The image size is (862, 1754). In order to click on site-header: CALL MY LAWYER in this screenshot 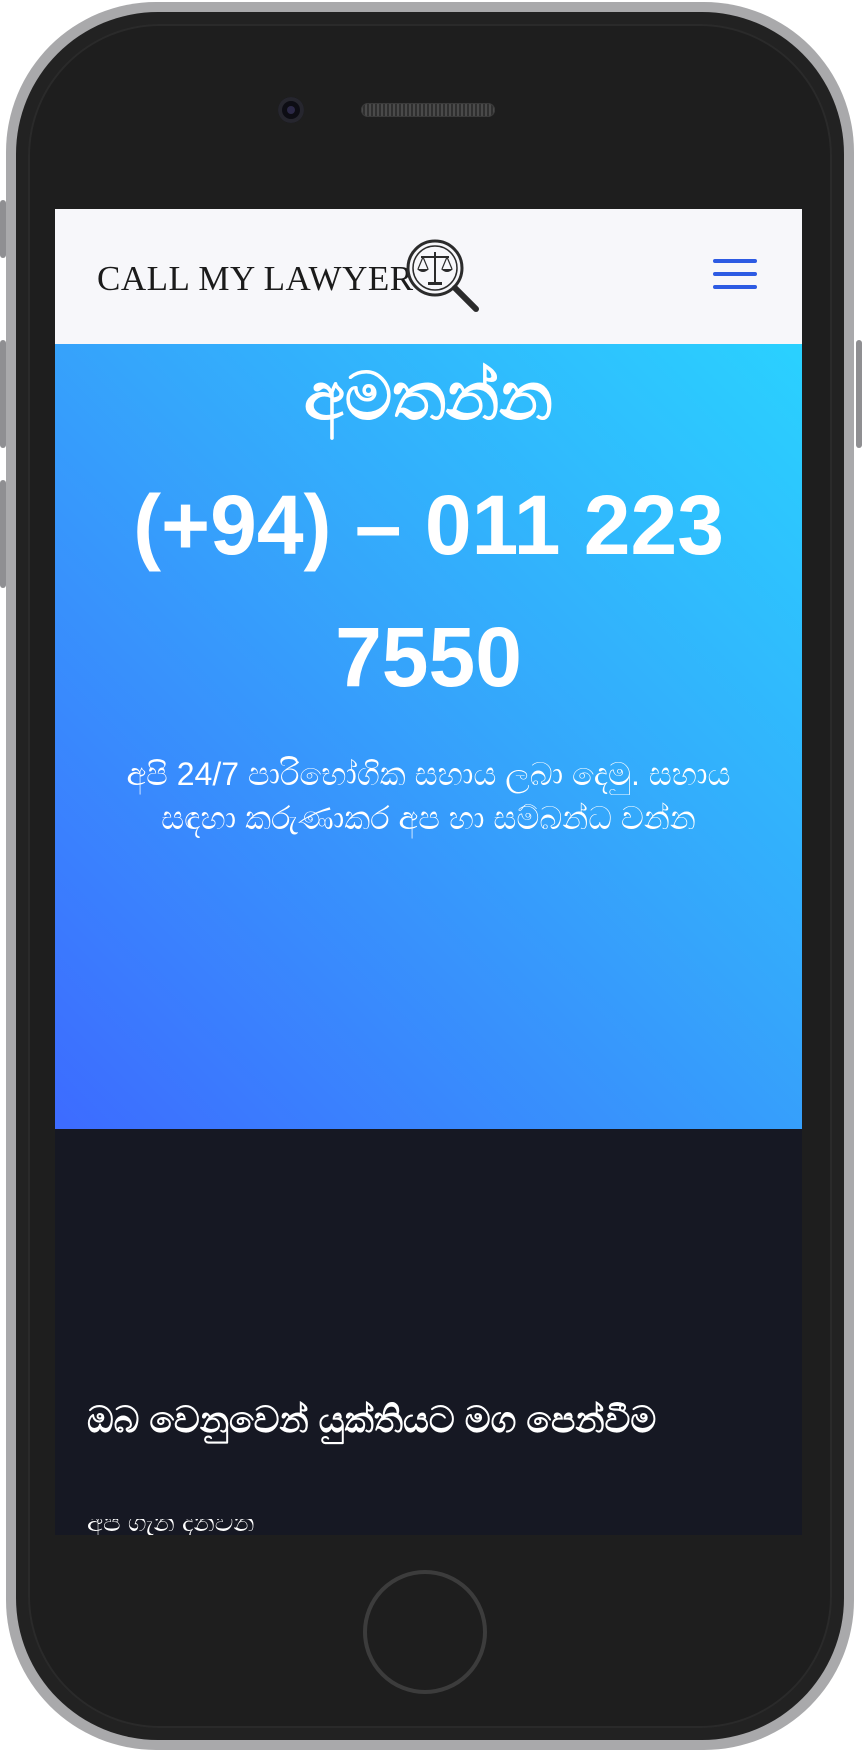, I will do `click(428, 276)`.